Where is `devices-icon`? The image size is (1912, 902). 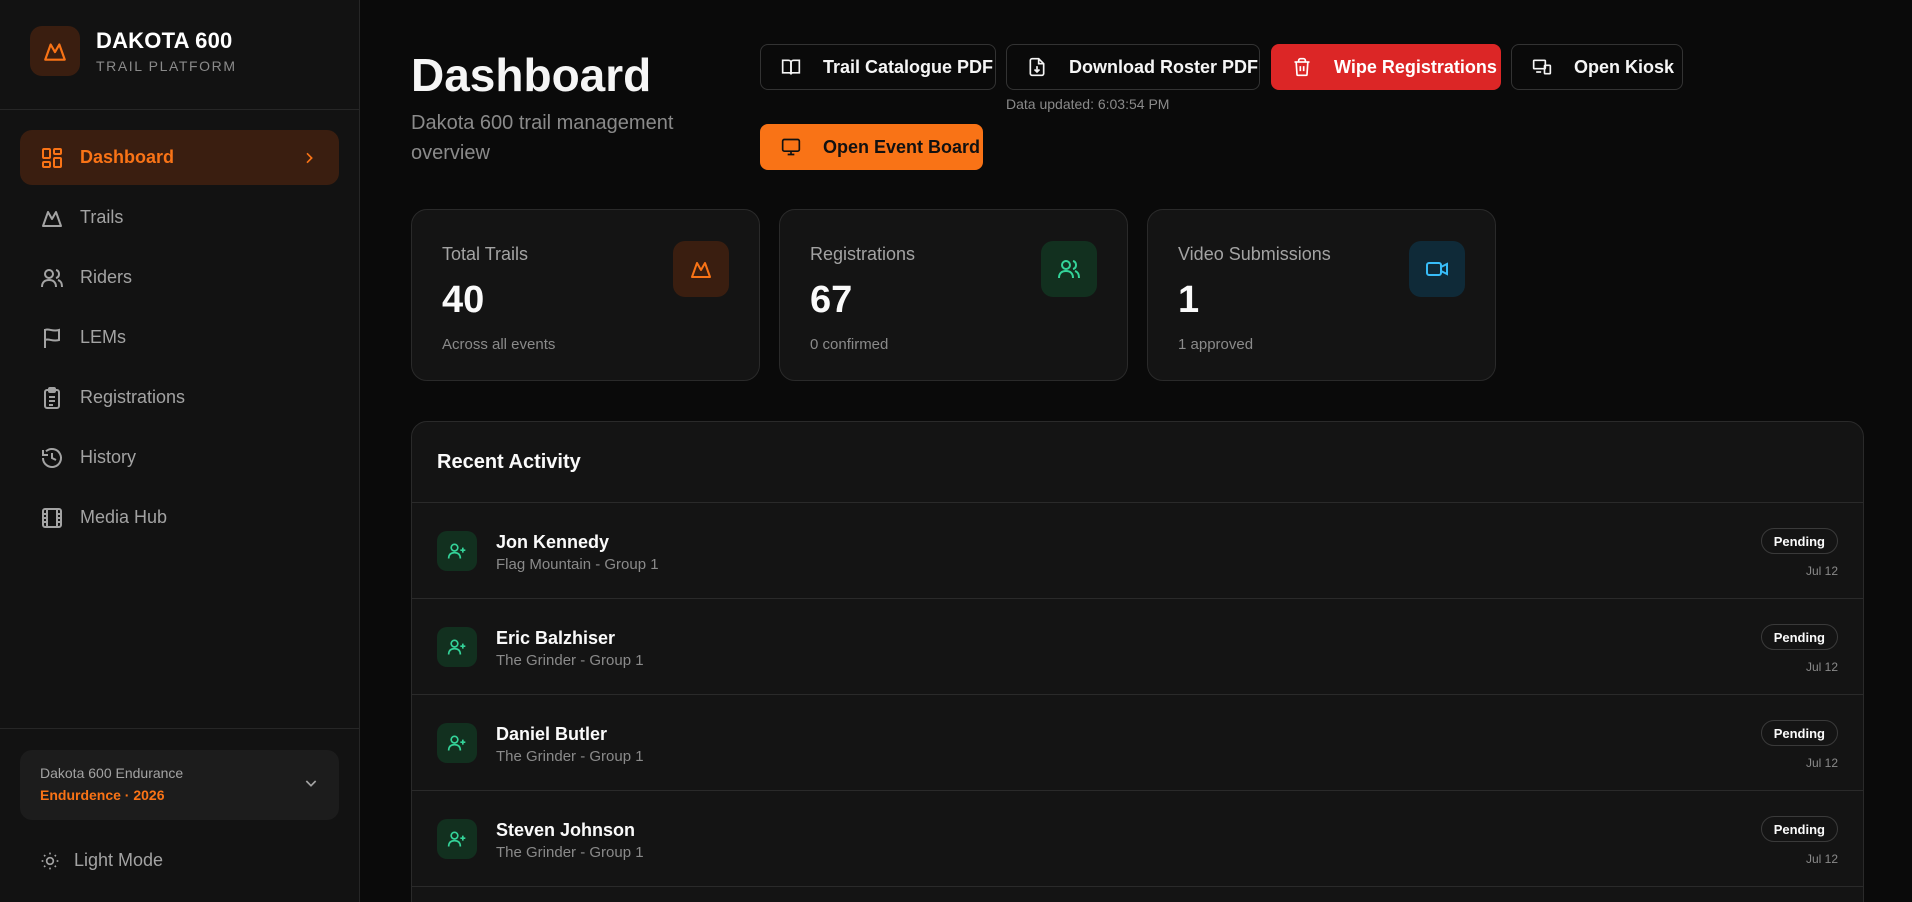
devices-icon is located at coordinates (1542, 67).